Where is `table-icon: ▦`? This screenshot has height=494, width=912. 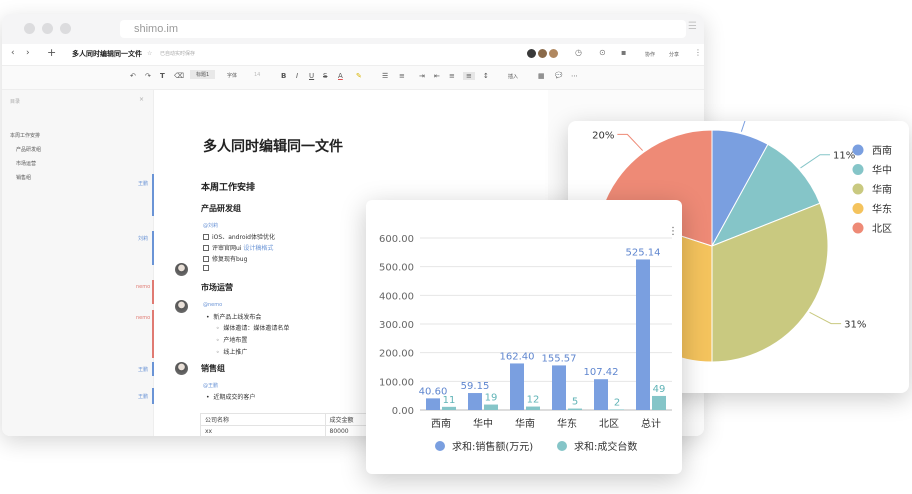 table-icon: ▦ is located at coordinates (541, 76).